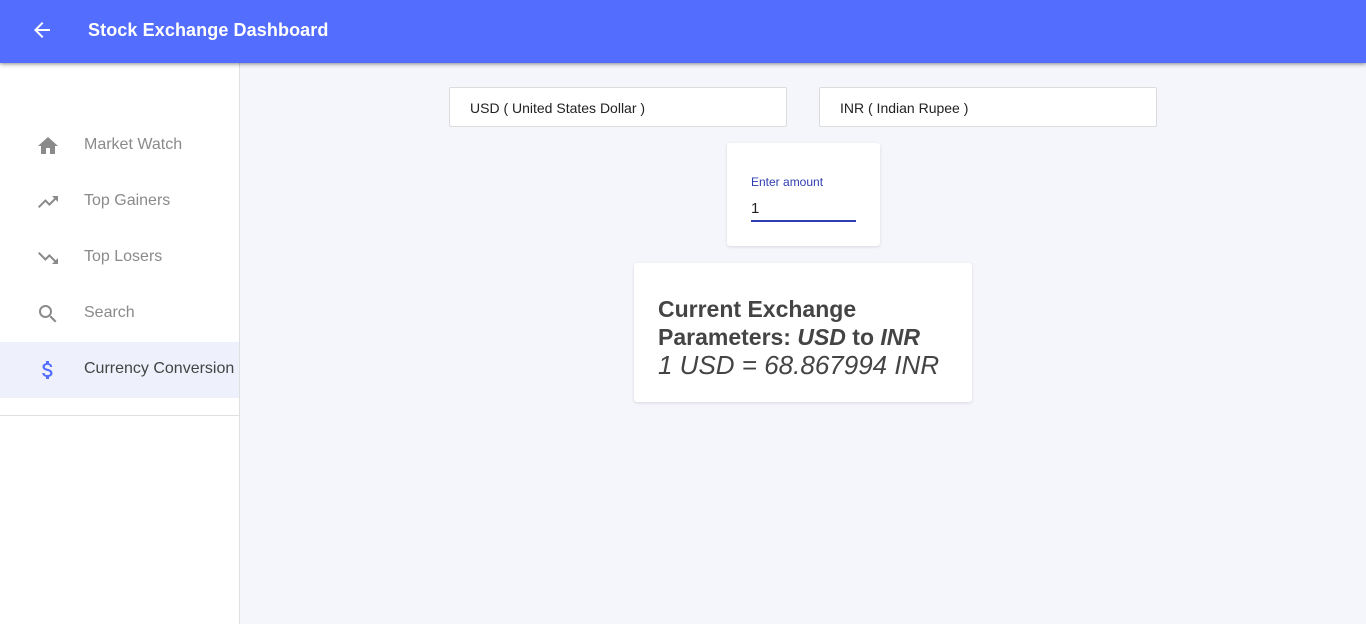 Image resolution: width=1366 pixels, height=624 pixels. I want to click on trending-down-icon, so click(48, 258).